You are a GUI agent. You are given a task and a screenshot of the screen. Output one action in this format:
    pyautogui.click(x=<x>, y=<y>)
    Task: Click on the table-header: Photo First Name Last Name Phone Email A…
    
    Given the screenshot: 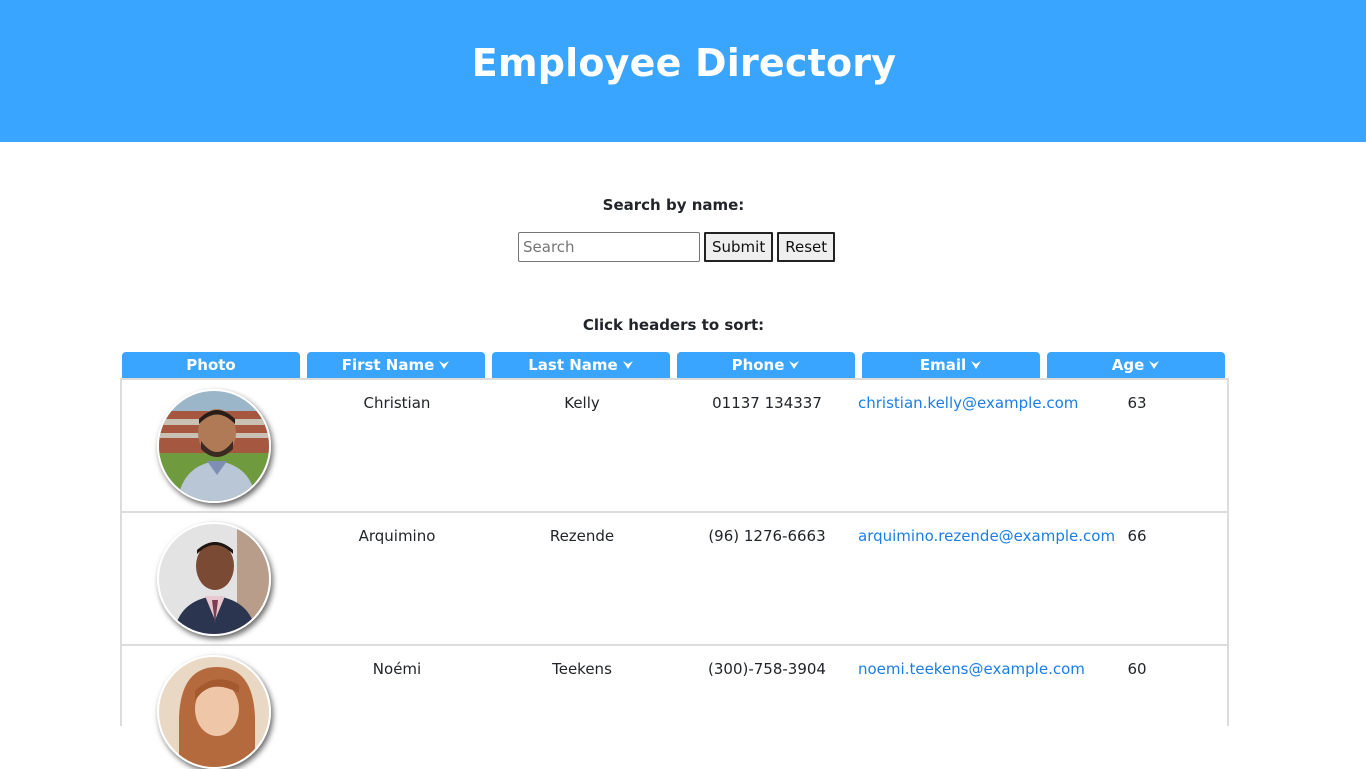 What is the action you would take?
    pyautogui.click(x=673, y=365)
    